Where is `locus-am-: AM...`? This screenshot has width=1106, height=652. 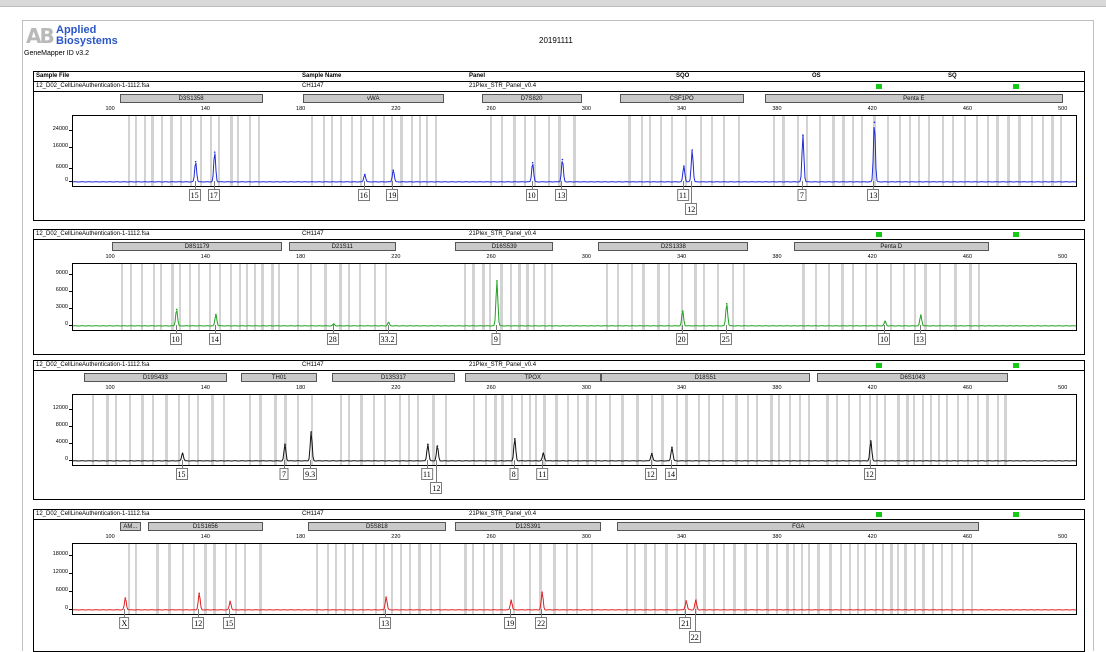
locus-am-: AM... is located at coordinates (130, 526).